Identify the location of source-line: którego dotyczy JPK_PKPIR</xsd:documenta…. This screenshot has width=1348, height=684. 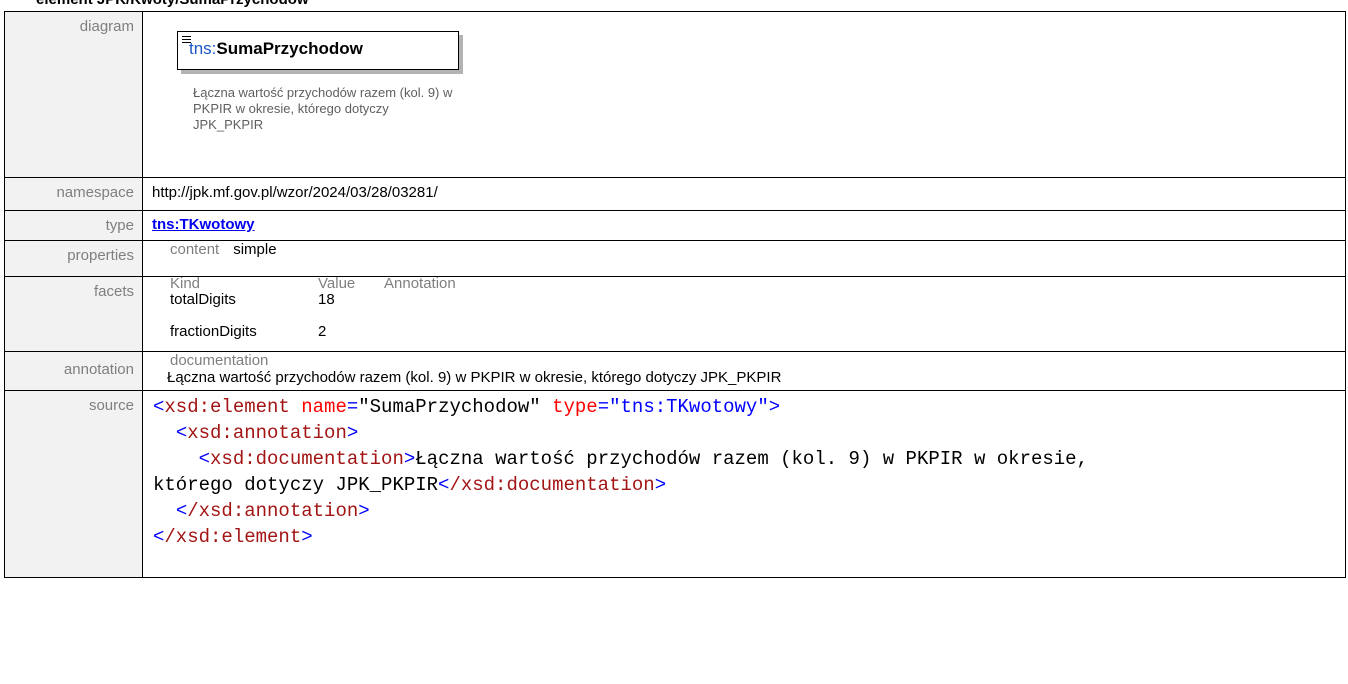
(410, 485).